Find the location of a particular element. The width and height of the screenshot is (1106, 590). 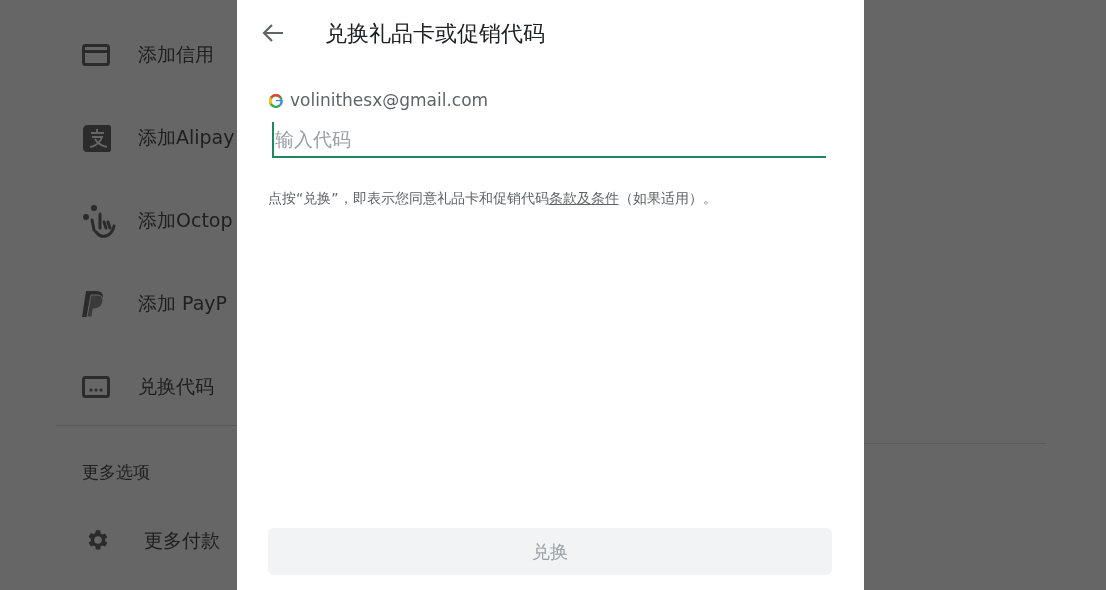

input-field: 输入代码 is located at coordinates (549, 139).